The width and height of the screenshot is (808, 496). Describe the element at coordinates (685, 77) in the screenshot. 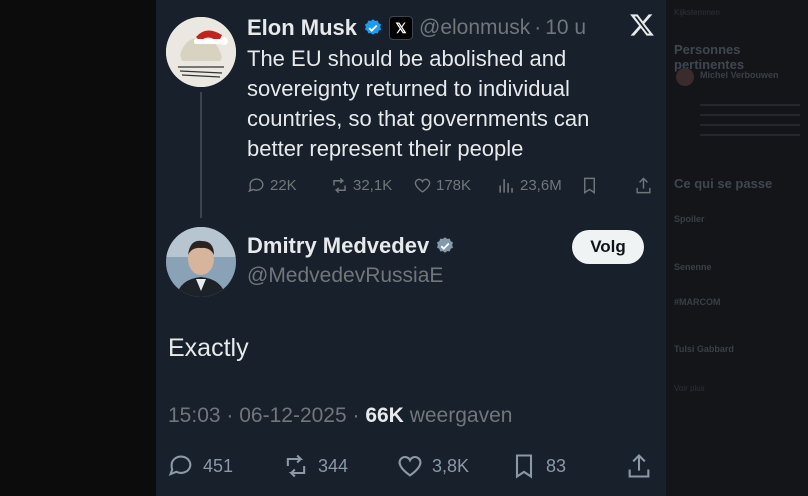

I see `relevant-avatar` at that location.